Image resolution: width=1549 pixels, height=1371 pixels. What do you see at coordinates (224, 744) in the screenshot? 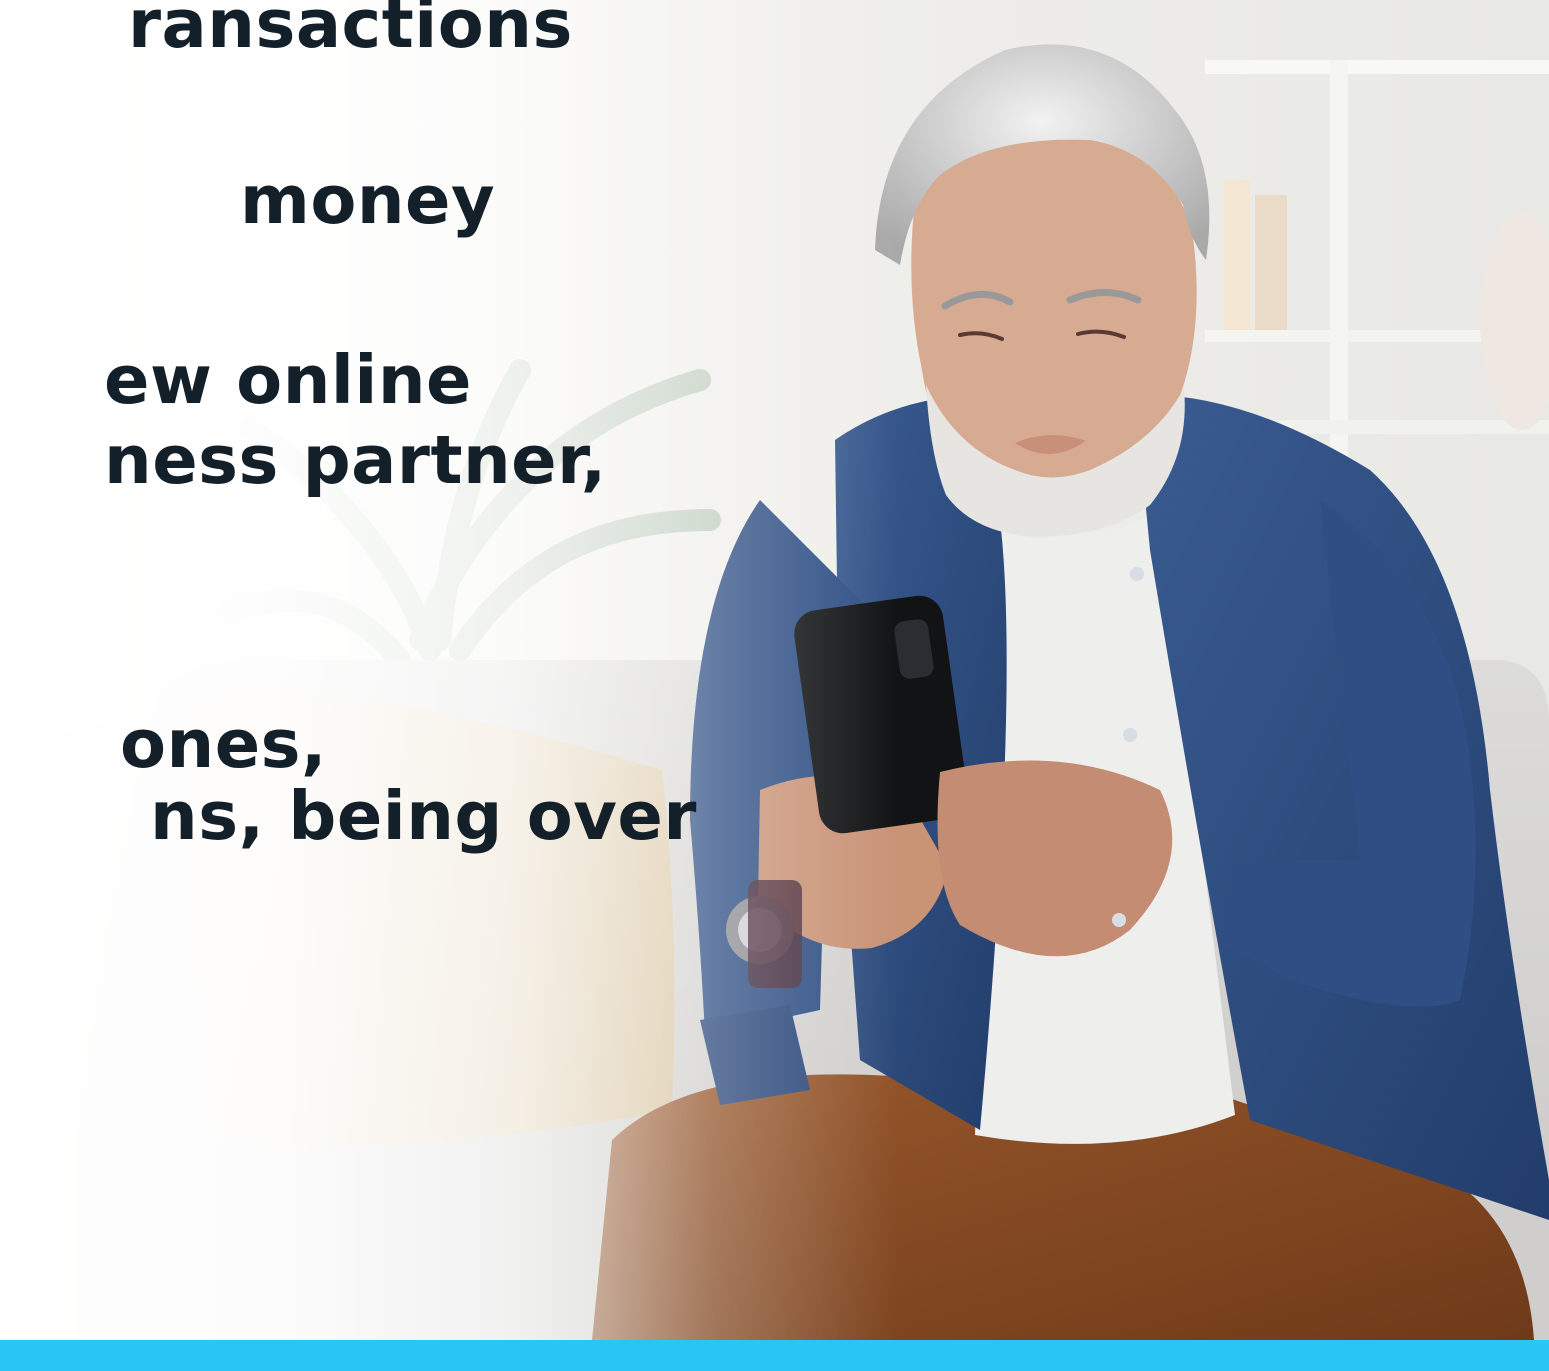
I see `headline-line-5: ones,` at bounding box center [224, 744].